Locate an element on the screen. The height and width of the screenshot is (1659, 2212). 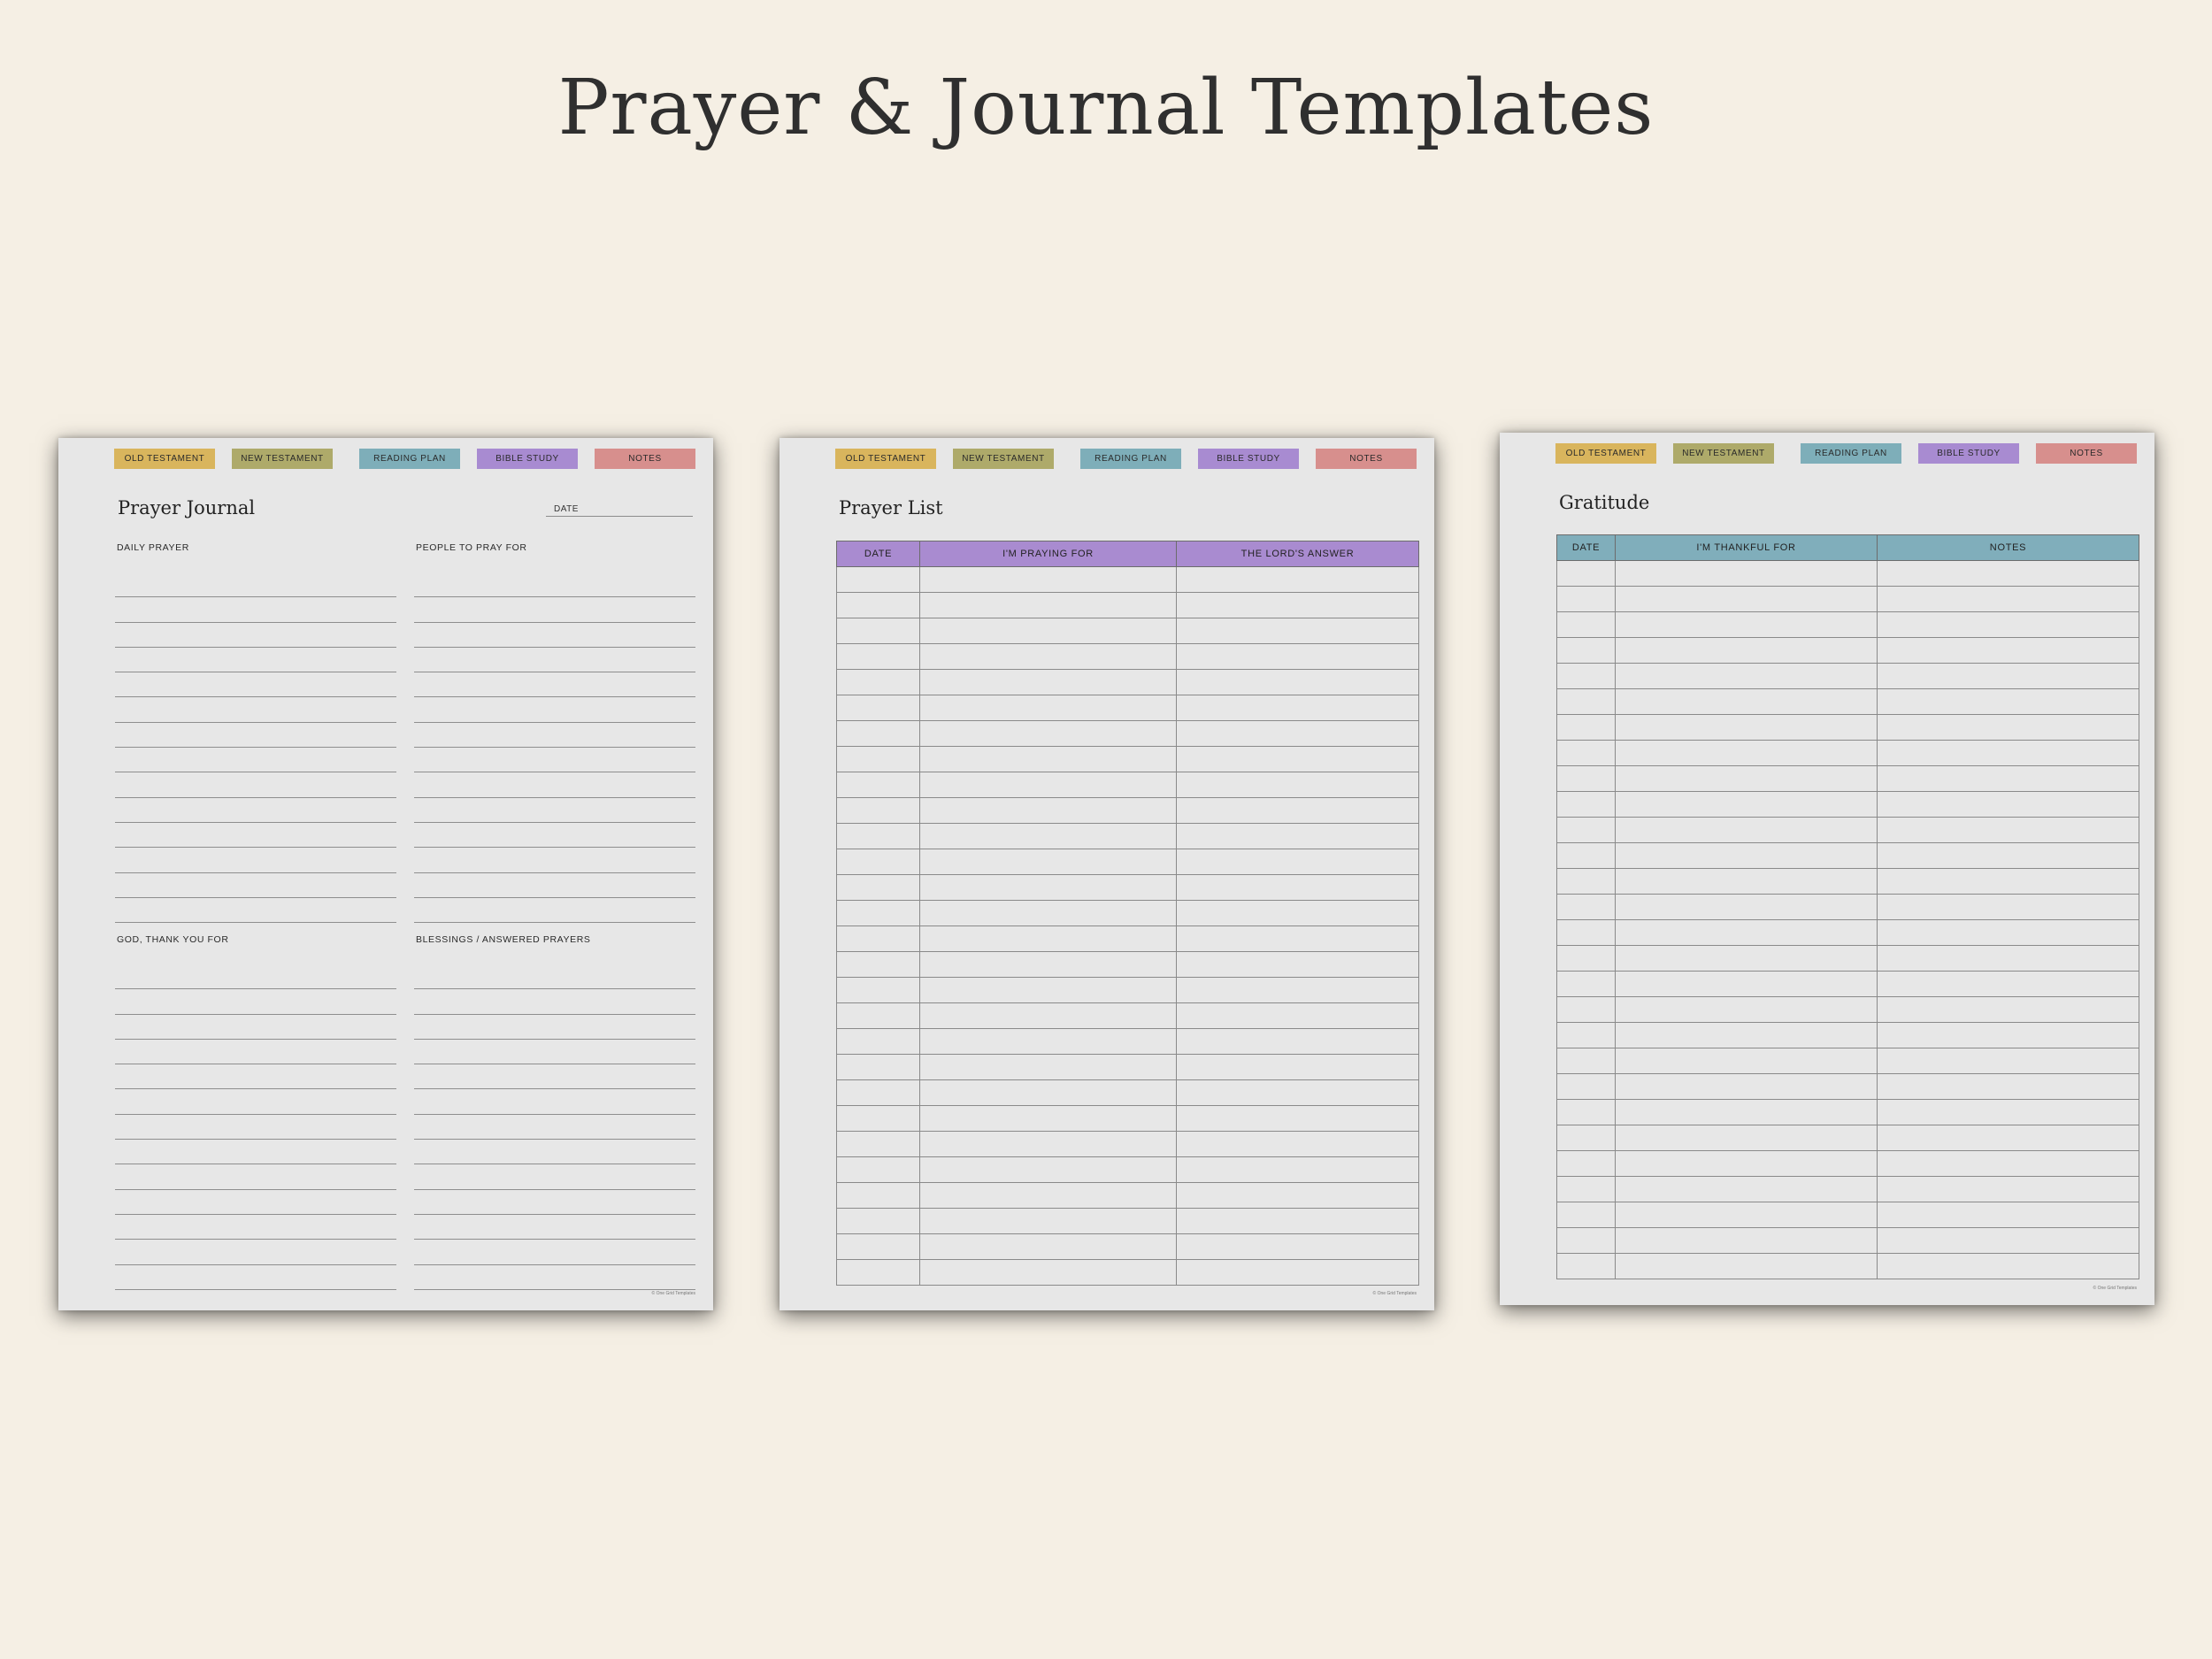
tab-bible-study: BIBLE STUDY is located at coordinates (1249, 459).